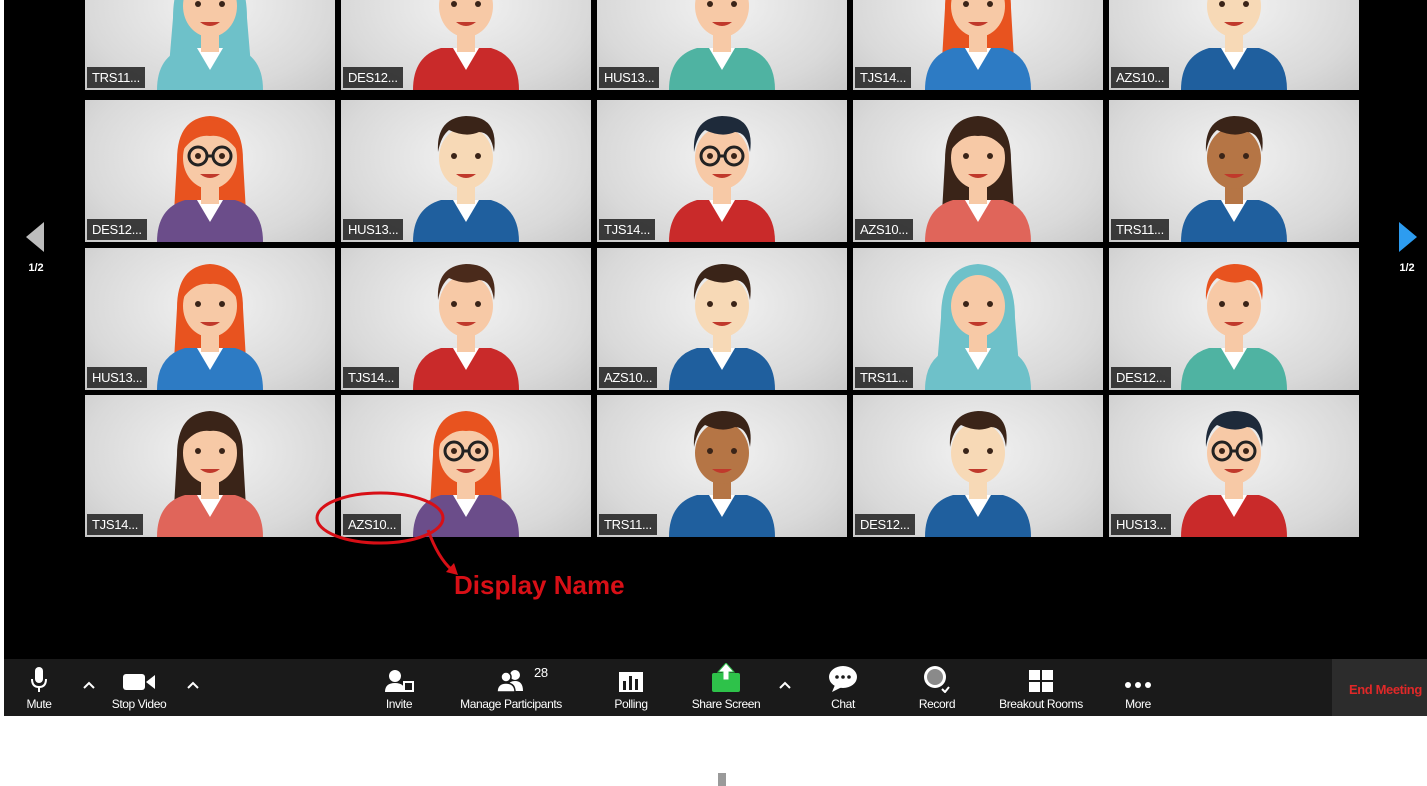 This screenshot has height=786, width=1427. I want to click on bar-chart-icon, so click(631, 682).